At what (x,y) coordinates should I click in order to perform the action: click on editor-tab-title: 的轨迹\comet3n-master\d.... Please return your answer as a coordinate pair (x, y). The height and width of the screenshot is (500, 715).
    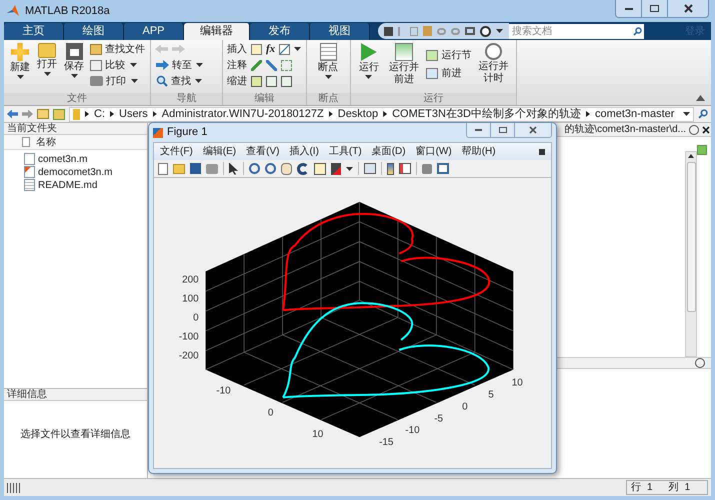
    Looking at the image, I should click on (625, 129).